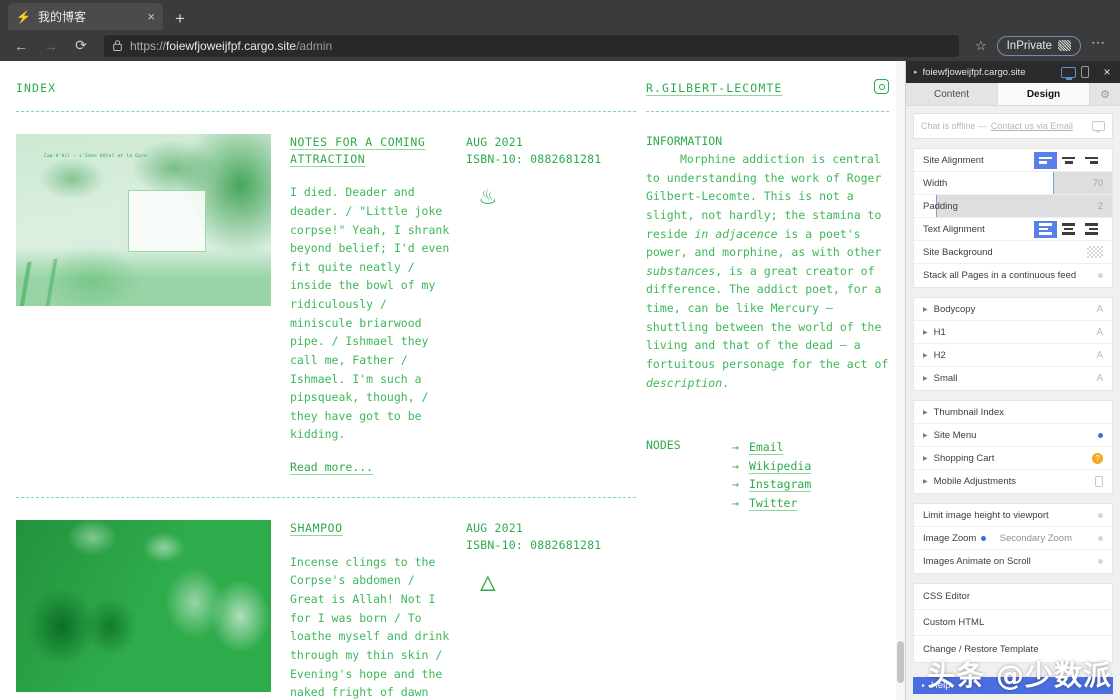 The height and width of the screenshot is (700, 1120). I want to click on css-editor-row: CSS Editor, so click(1013, 597).